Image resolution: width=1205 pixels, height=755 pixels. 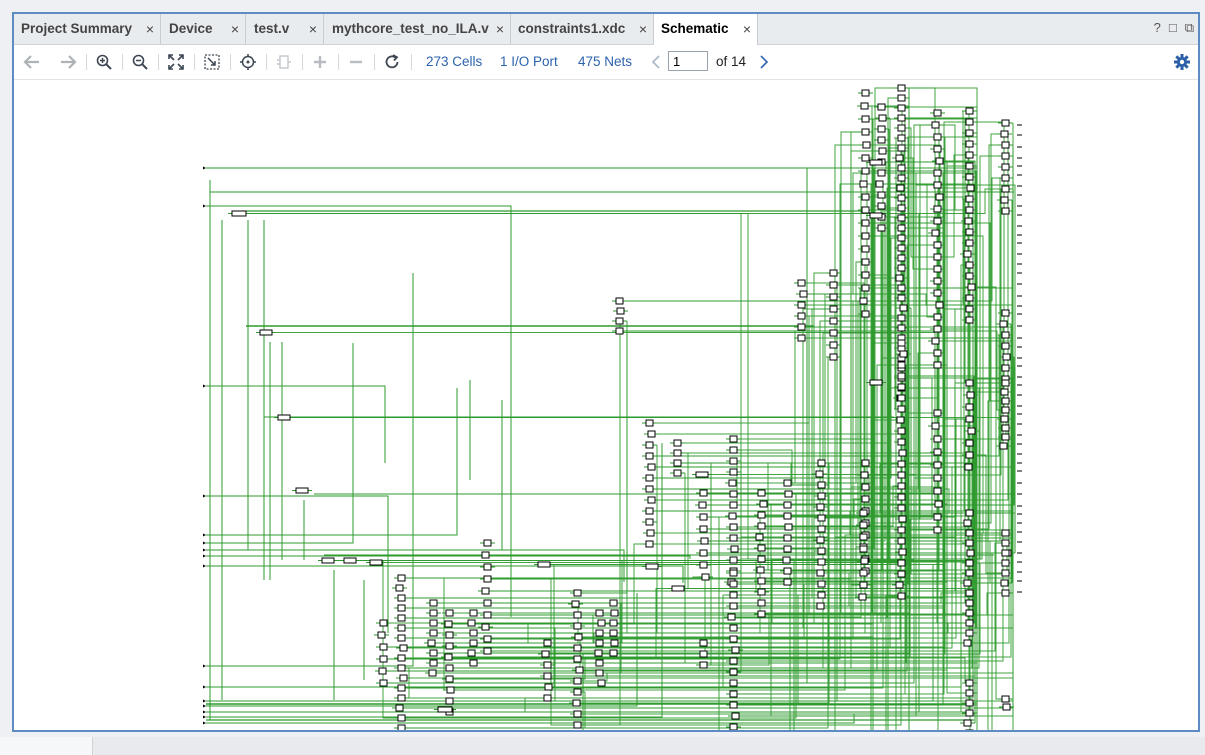 I want to click on tab-schematic: Schematic ×, so click(x=706, y=29).